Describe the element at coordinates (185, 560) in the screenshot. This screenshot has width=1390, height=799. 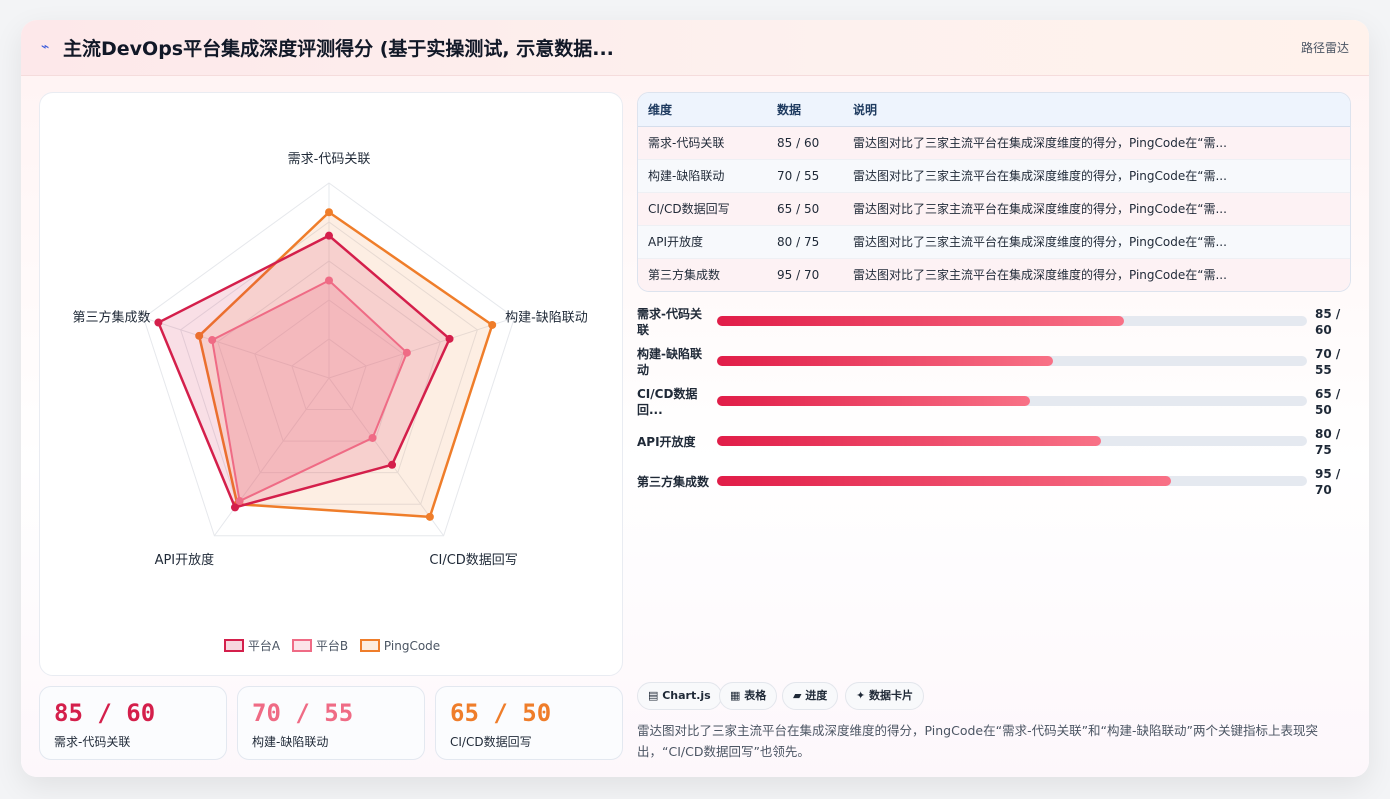
I see `radar-axis-label: API开放度` at that location.